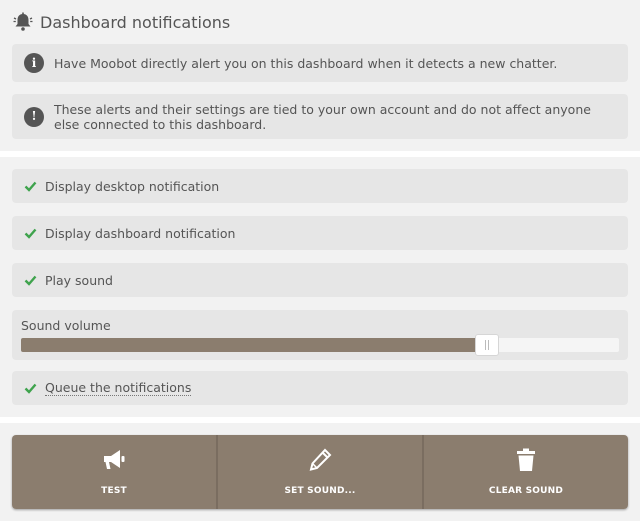 The height and width of the screenshot is (521, 640). Describe the element at coordinates (114, 462) in the screenshot. I see `megaphone-icon` at that location.